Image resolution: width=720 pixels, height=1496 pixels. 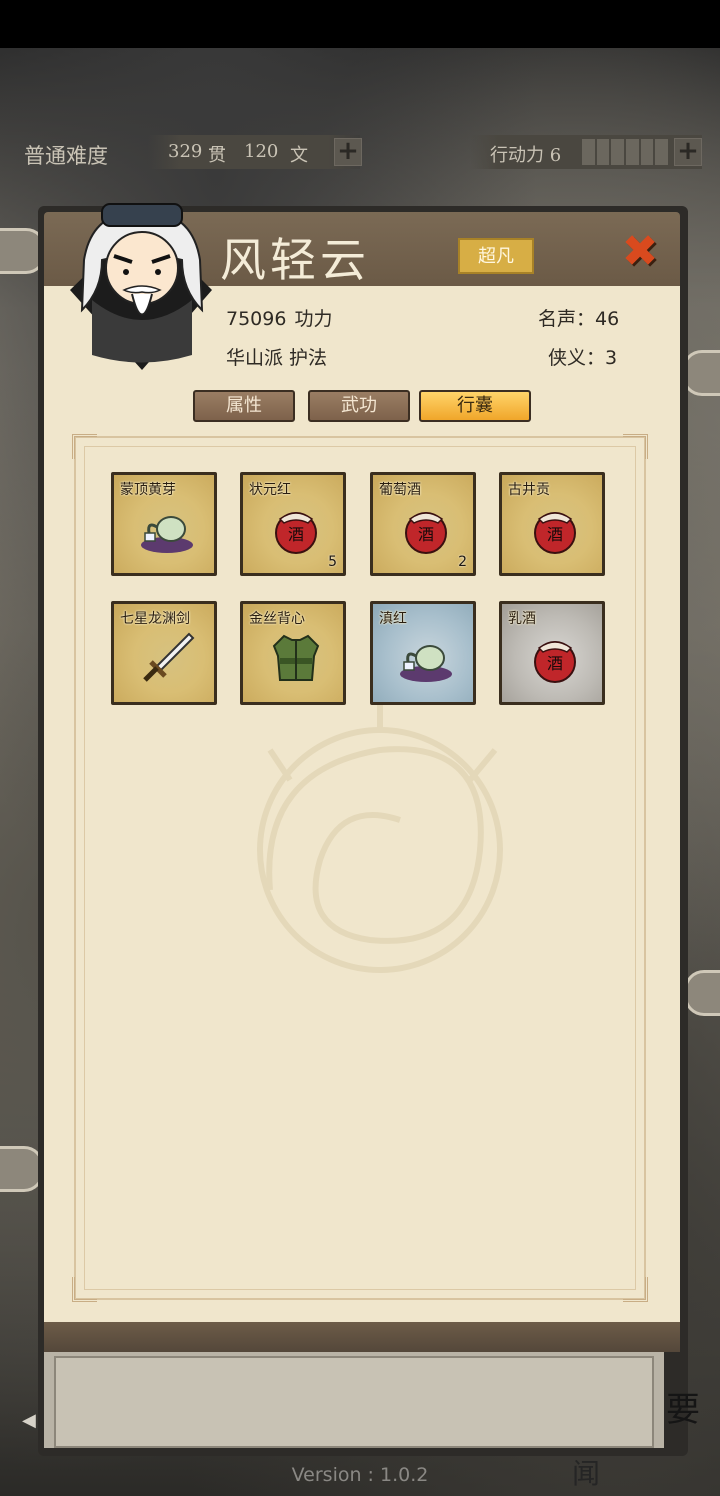 I want to click on money-display: 329 贯 120 文 +, so click(x=255, y=152).